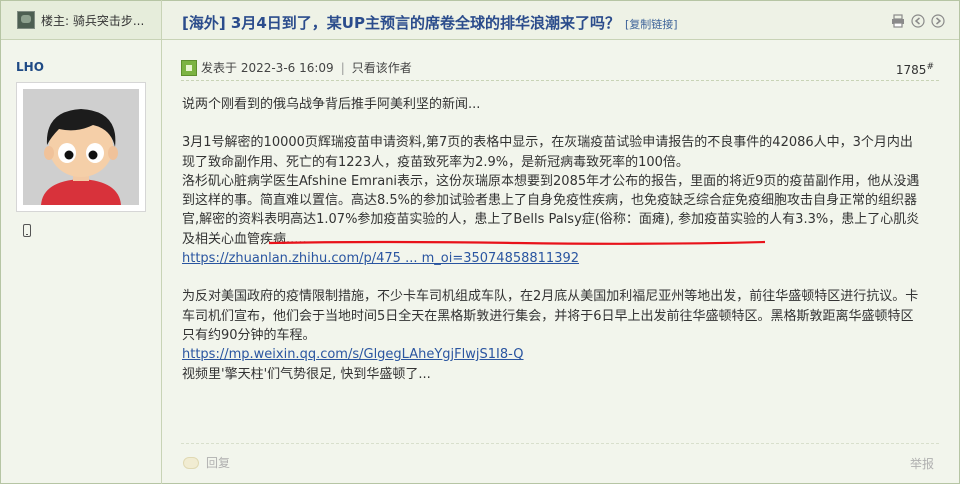 Image resolution: width=960 pixels, height=484 pixels. Describe the element at coordinates (26, 20) in the screenshot. I see `floor-owner-avatar` at that location.